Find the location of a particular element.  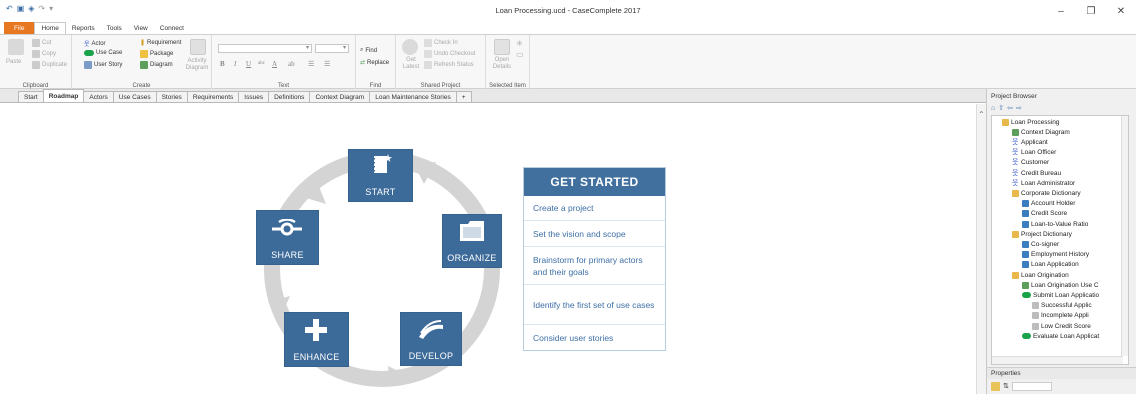

tab-definitions: Definitions is located at coordinates (289, 96).